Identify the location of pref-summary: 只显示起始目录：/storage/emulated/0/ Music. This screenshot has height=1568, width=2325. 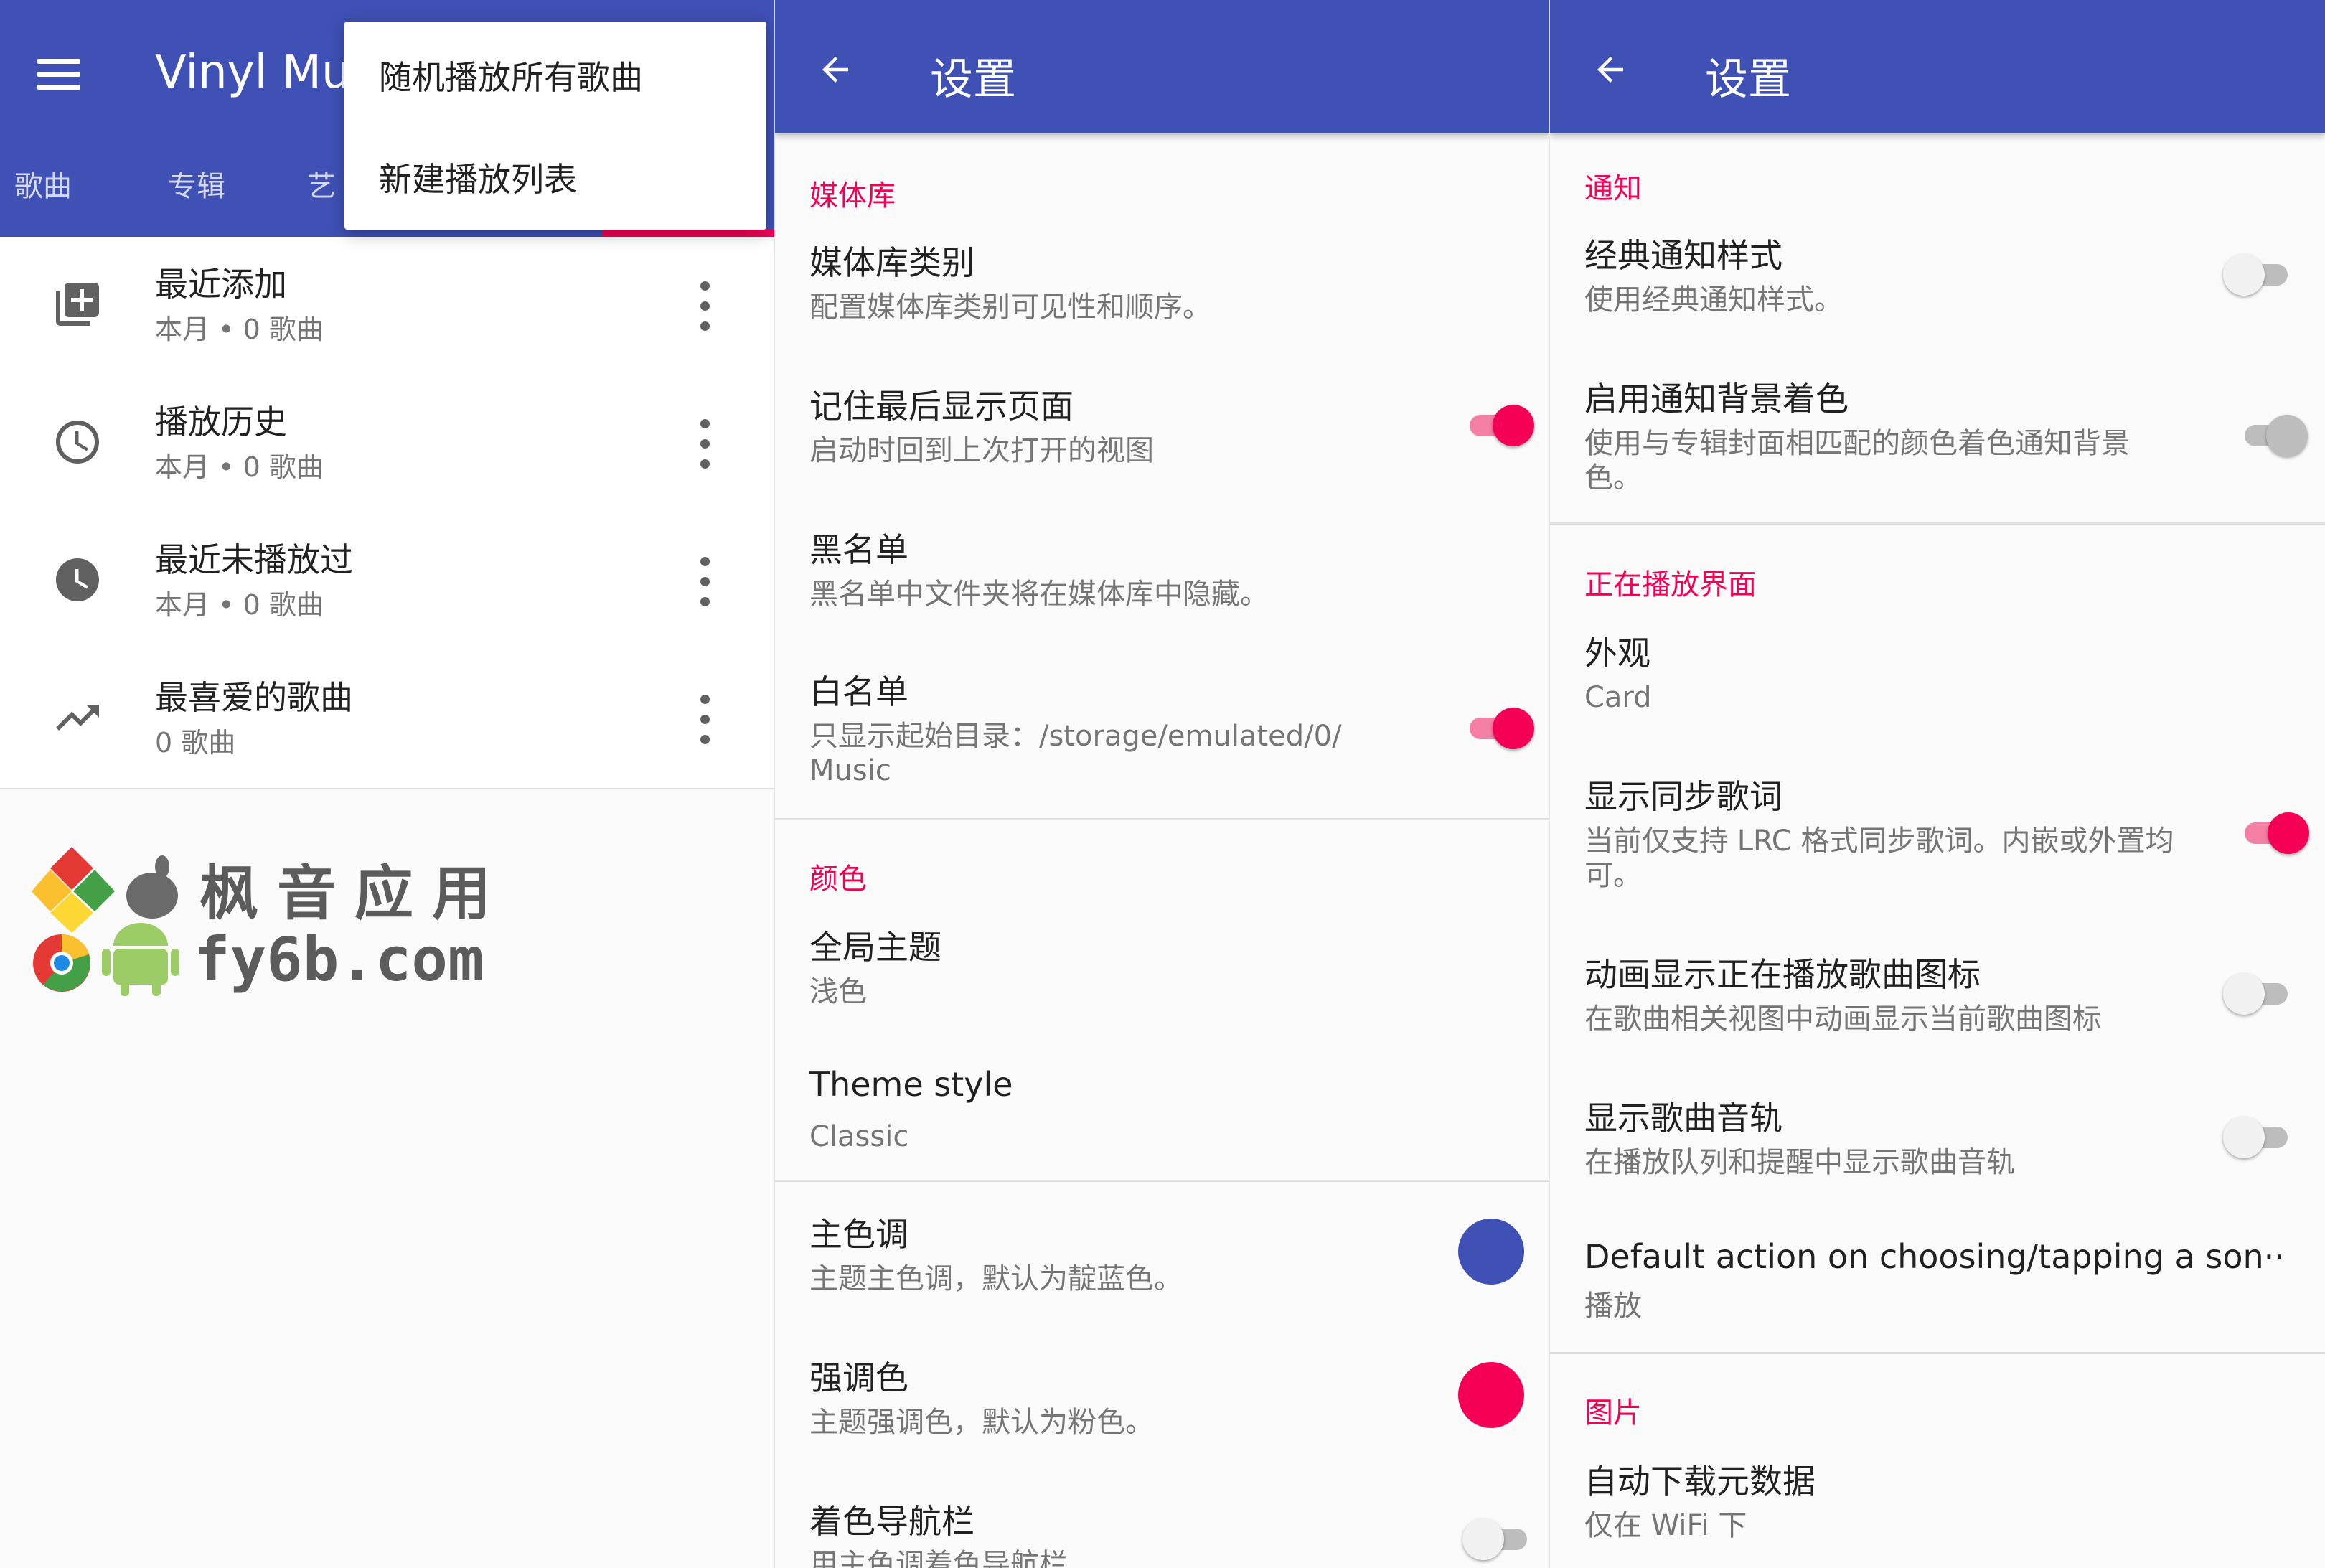
(1075, 753).